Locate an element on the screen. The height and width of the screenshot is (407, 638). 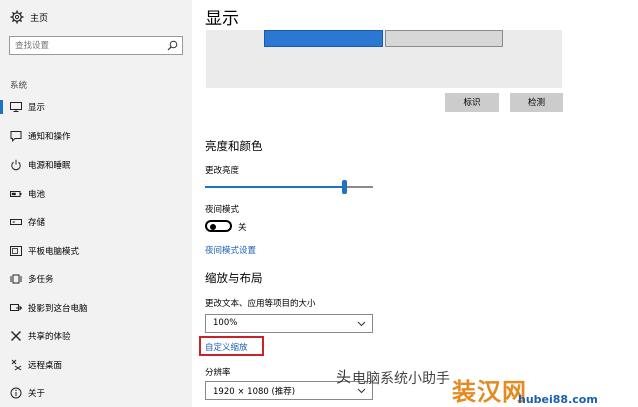
watermark-url: hubei88.com is located at coordinates (558, 399).